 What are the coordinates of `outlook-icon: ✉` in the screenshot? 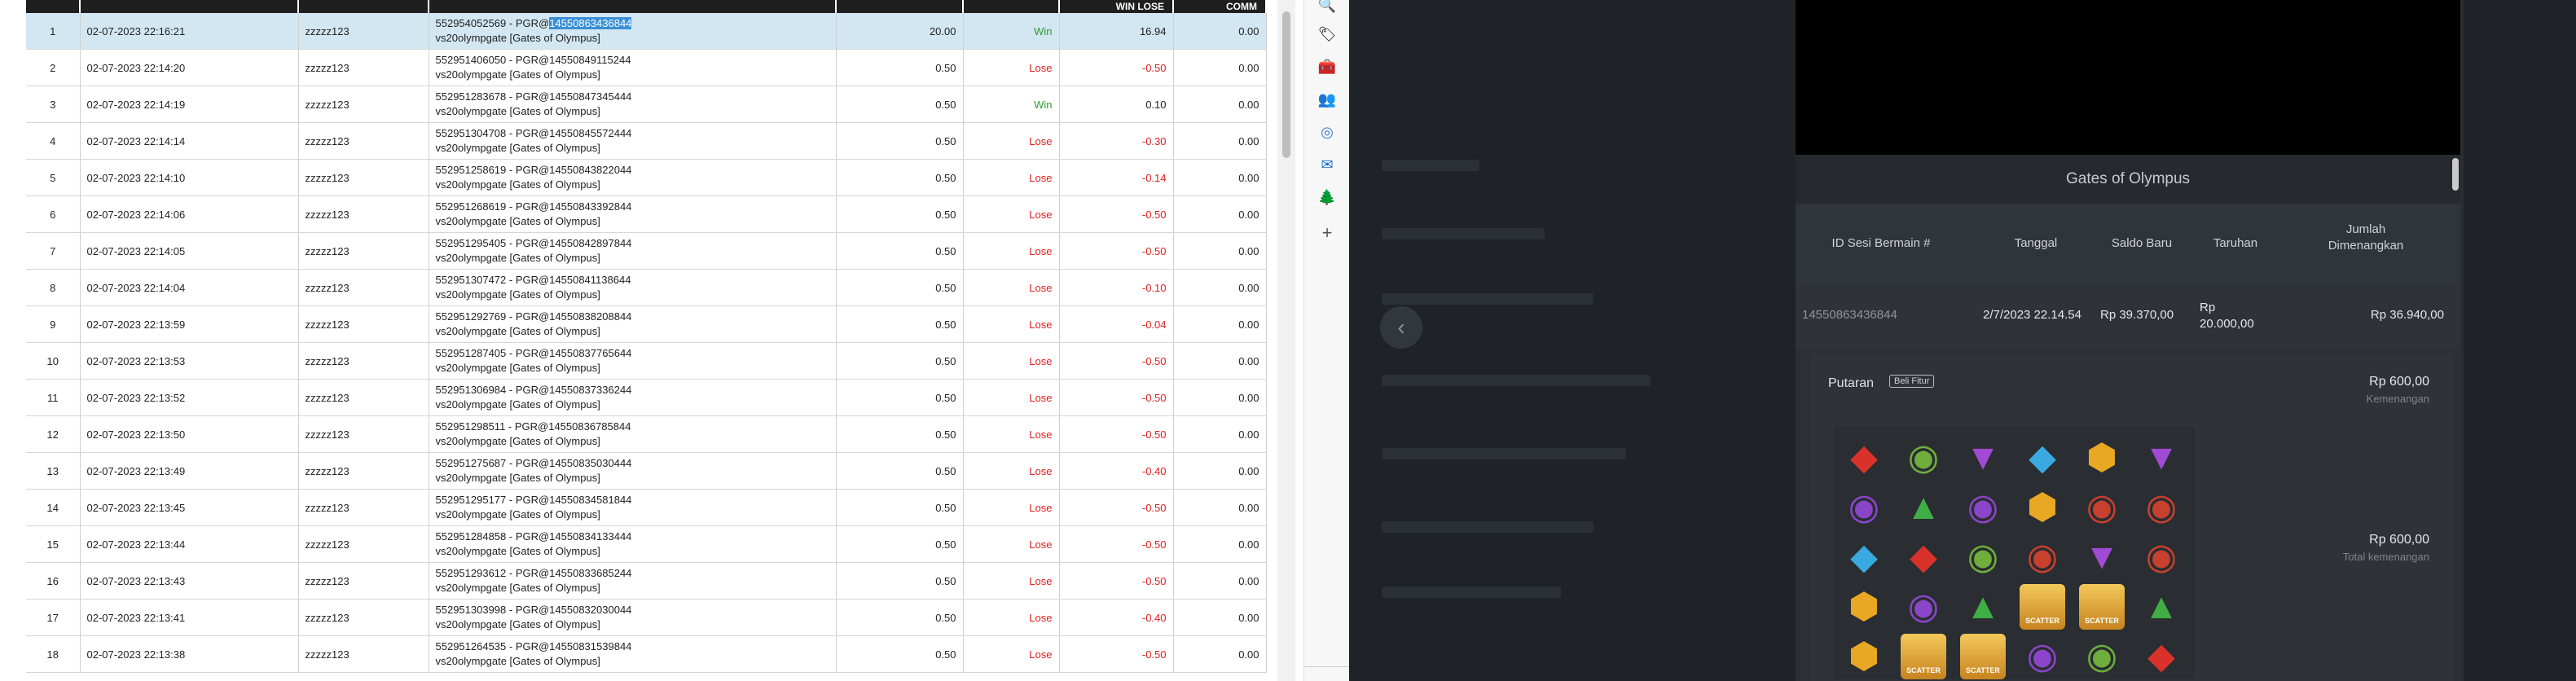 It's located at (1327, 164).